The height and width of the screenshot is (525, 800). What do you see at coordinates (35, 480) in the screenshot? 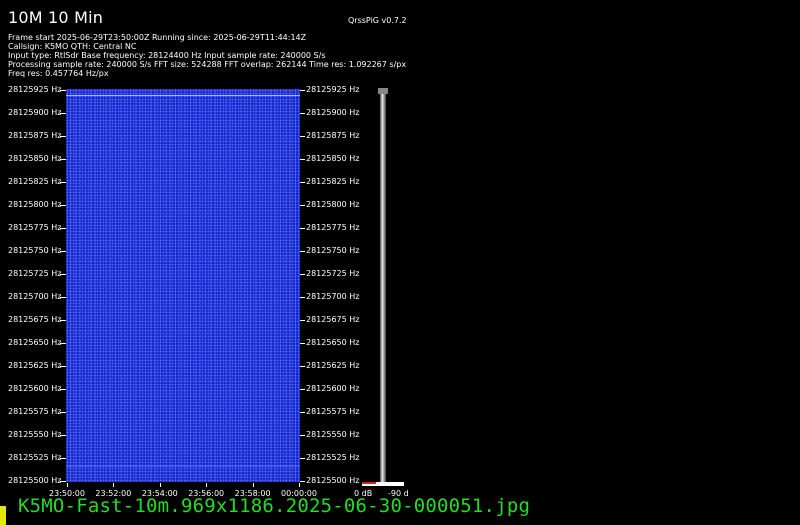
I see `freq-label-left: 28125500 Hz` at bounding box center [35, 480].